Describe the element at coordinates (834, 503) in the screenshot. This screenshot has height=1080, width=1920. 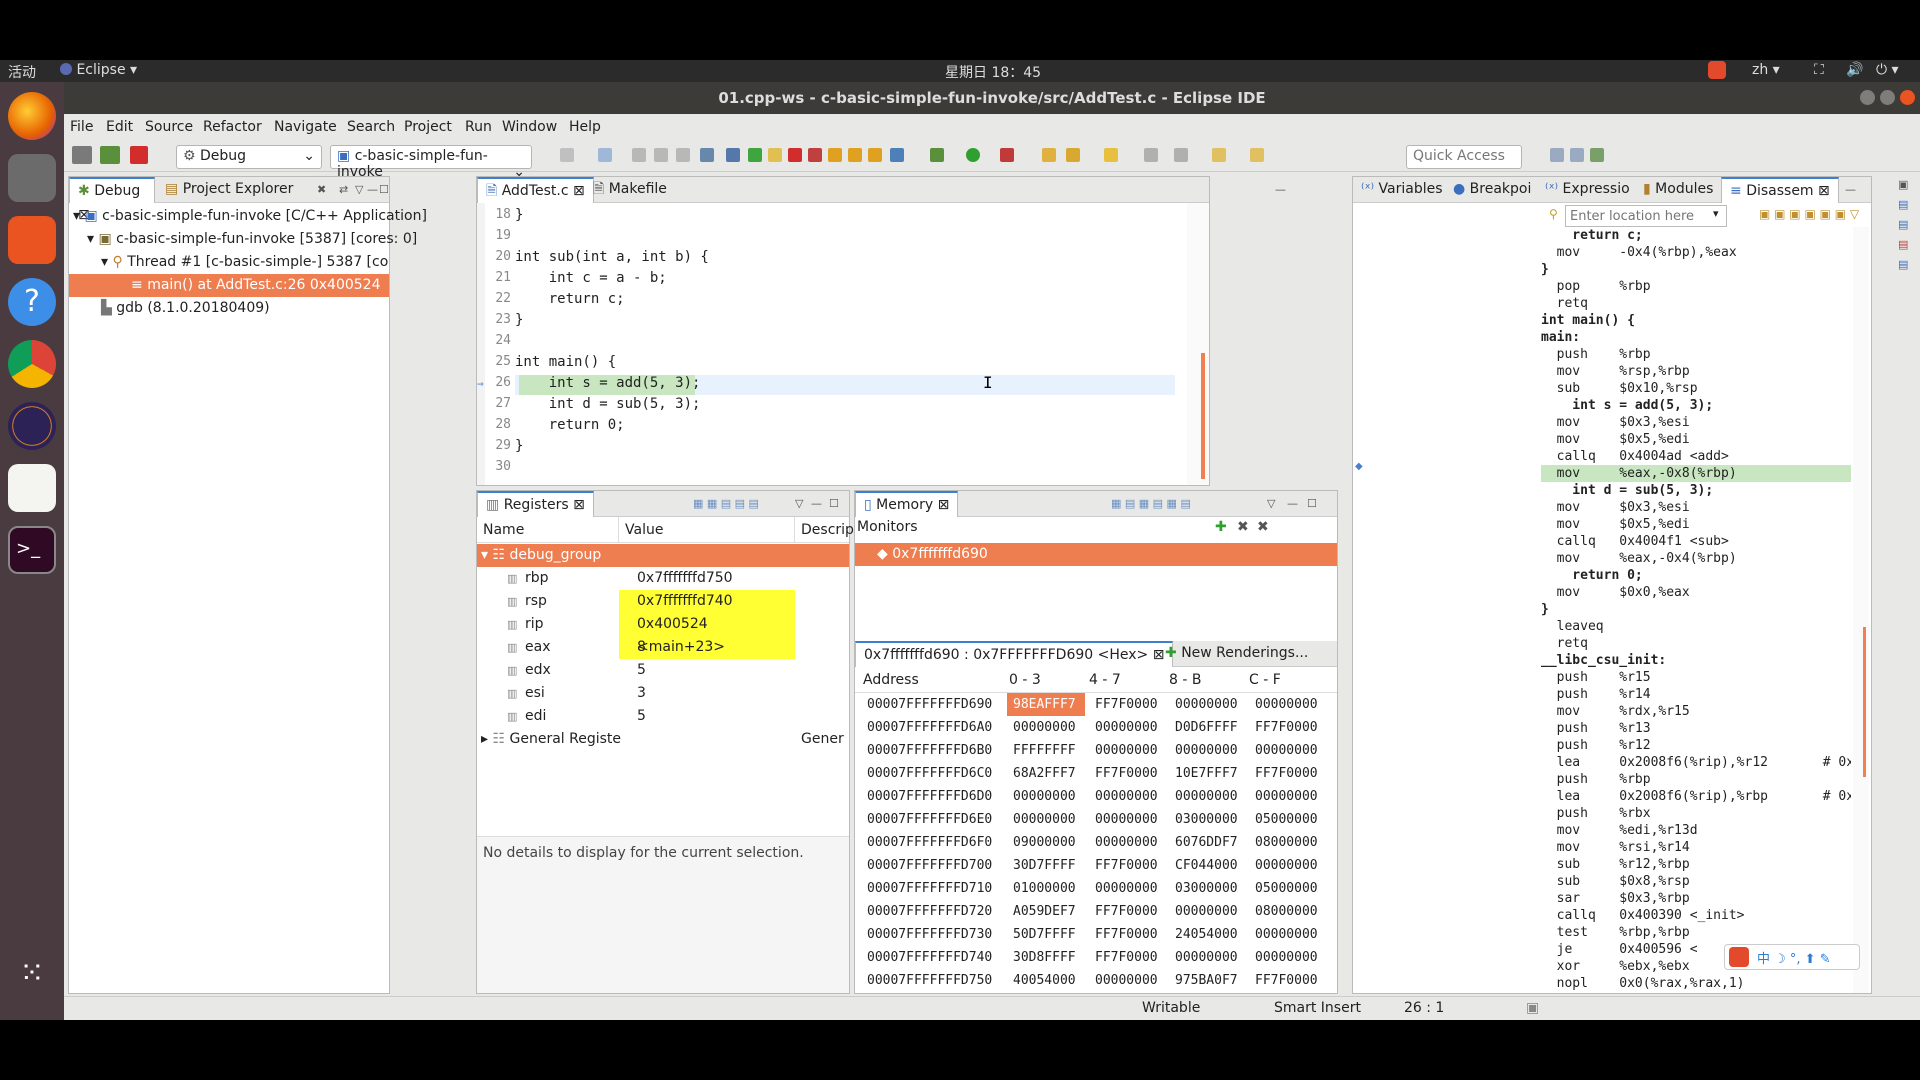
I see `maximize-view-icon: ☐` at that location.